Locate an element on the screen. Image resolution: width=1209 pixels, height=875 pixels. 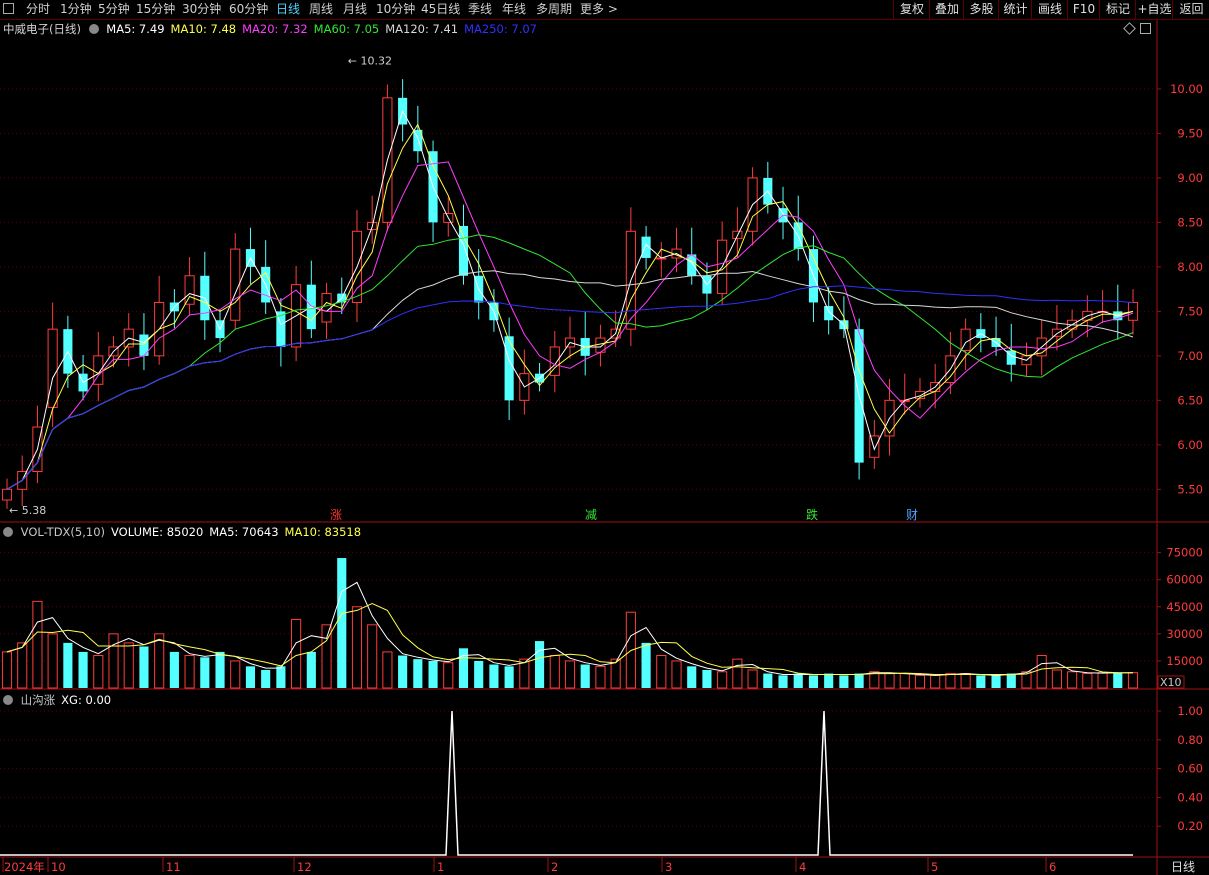
date-axis-period: 日线 is located at coordinates (1183, 867).